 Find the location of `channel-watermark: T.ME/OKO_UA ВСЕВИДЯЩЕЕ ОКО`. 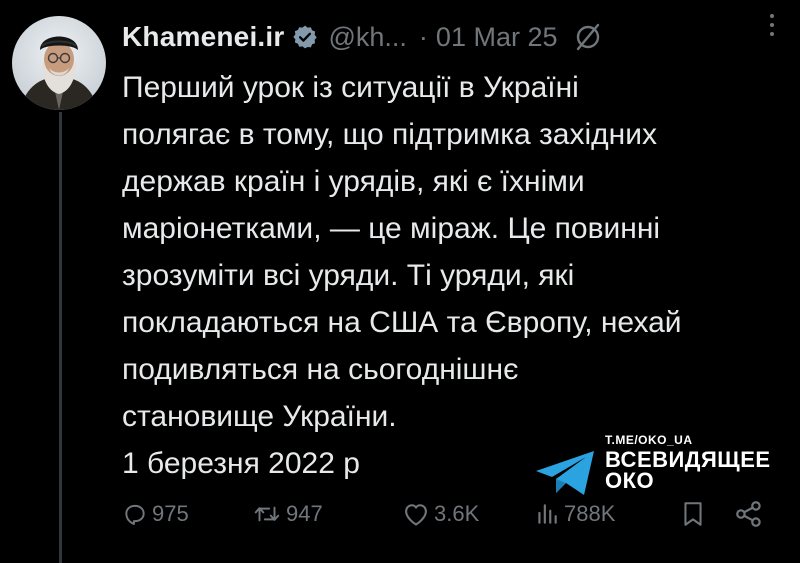

channel-watermark: T.ME/OKO_UA ВСЕВИДЯЩЕЕ ОКО is located at coordinates (664, 468).